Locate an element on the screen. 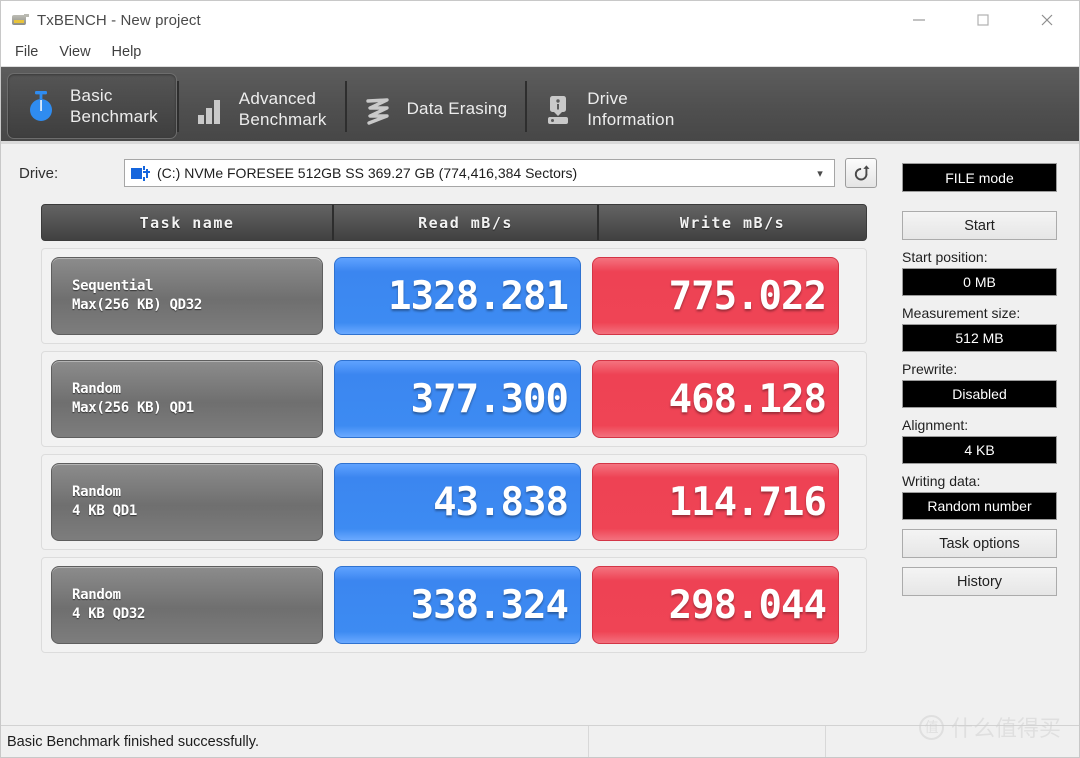 The height and width of the screenshot is (758, 1080). write-value: 468.128 is located at coordinates (715, 399).